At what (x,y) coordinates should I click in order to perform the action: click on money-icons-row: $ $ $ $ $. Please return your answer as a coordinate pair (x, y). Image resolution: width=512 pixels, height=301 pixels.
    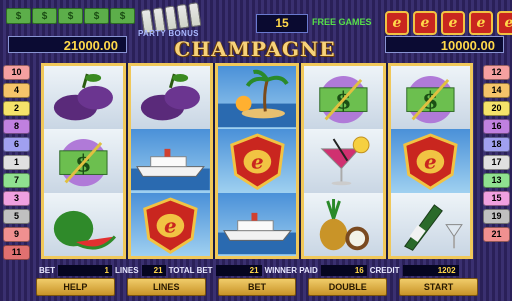
    Looking at the image, I should click on (70, 16).